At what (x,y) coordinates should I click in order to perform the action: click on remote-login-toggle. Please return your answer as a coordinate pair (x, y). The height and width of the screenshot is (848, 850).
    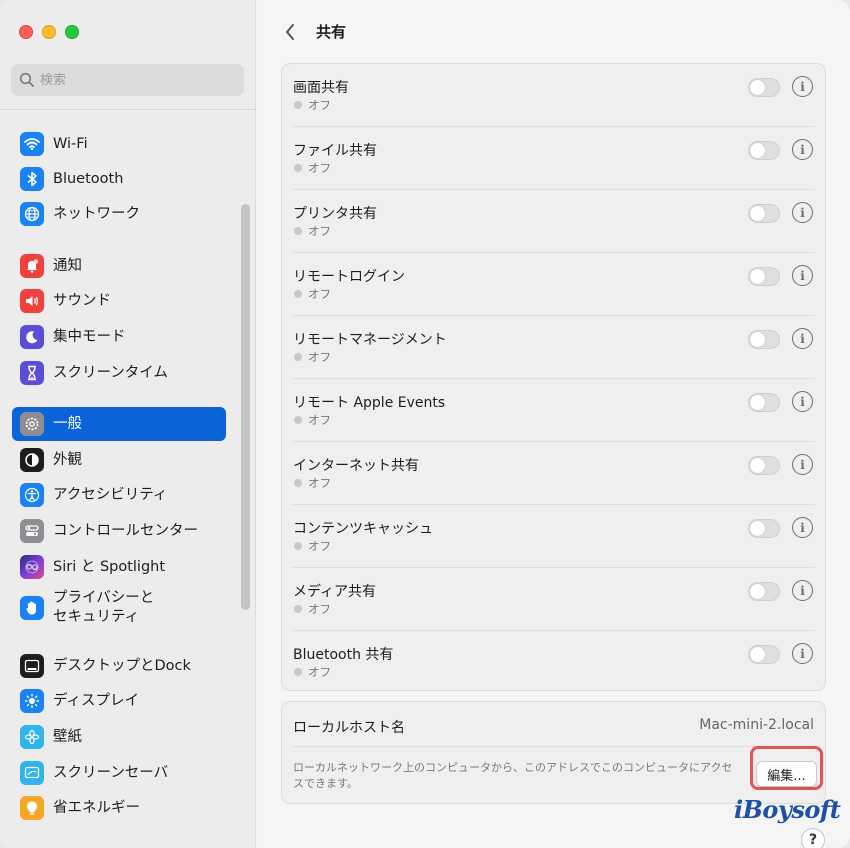
    Looking at the image, I should click on (764, 276).